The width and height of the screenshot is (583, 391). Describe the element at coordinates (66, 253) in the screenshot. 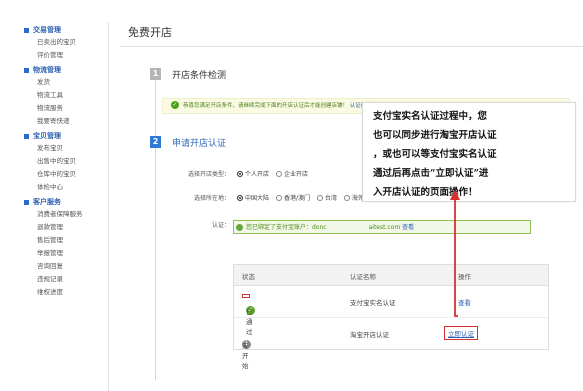

I see `sidebar-item-reports: 举报管理` at that location.